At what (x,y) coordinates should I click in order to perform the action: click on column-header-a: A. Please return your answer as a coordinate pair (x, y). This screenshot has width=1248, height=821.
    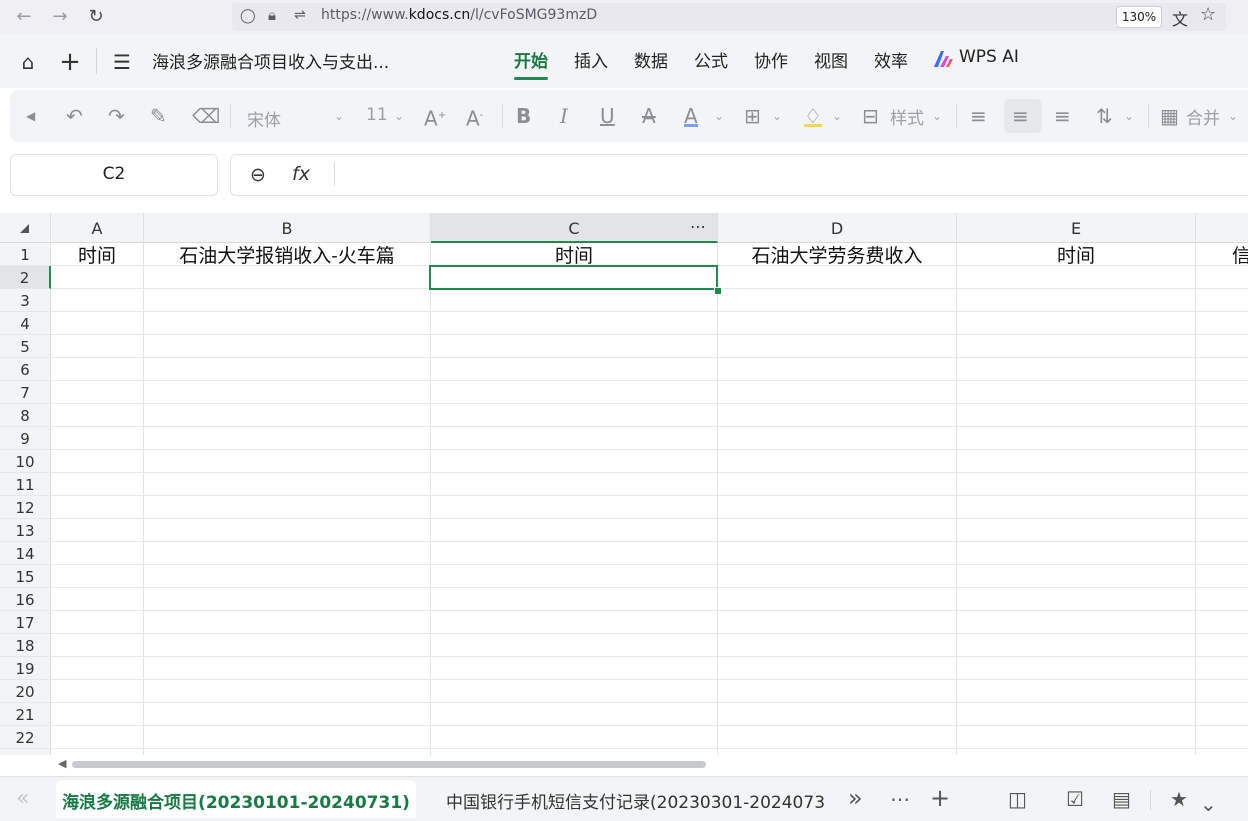
    Looking at the image, I should click on (97, 228).